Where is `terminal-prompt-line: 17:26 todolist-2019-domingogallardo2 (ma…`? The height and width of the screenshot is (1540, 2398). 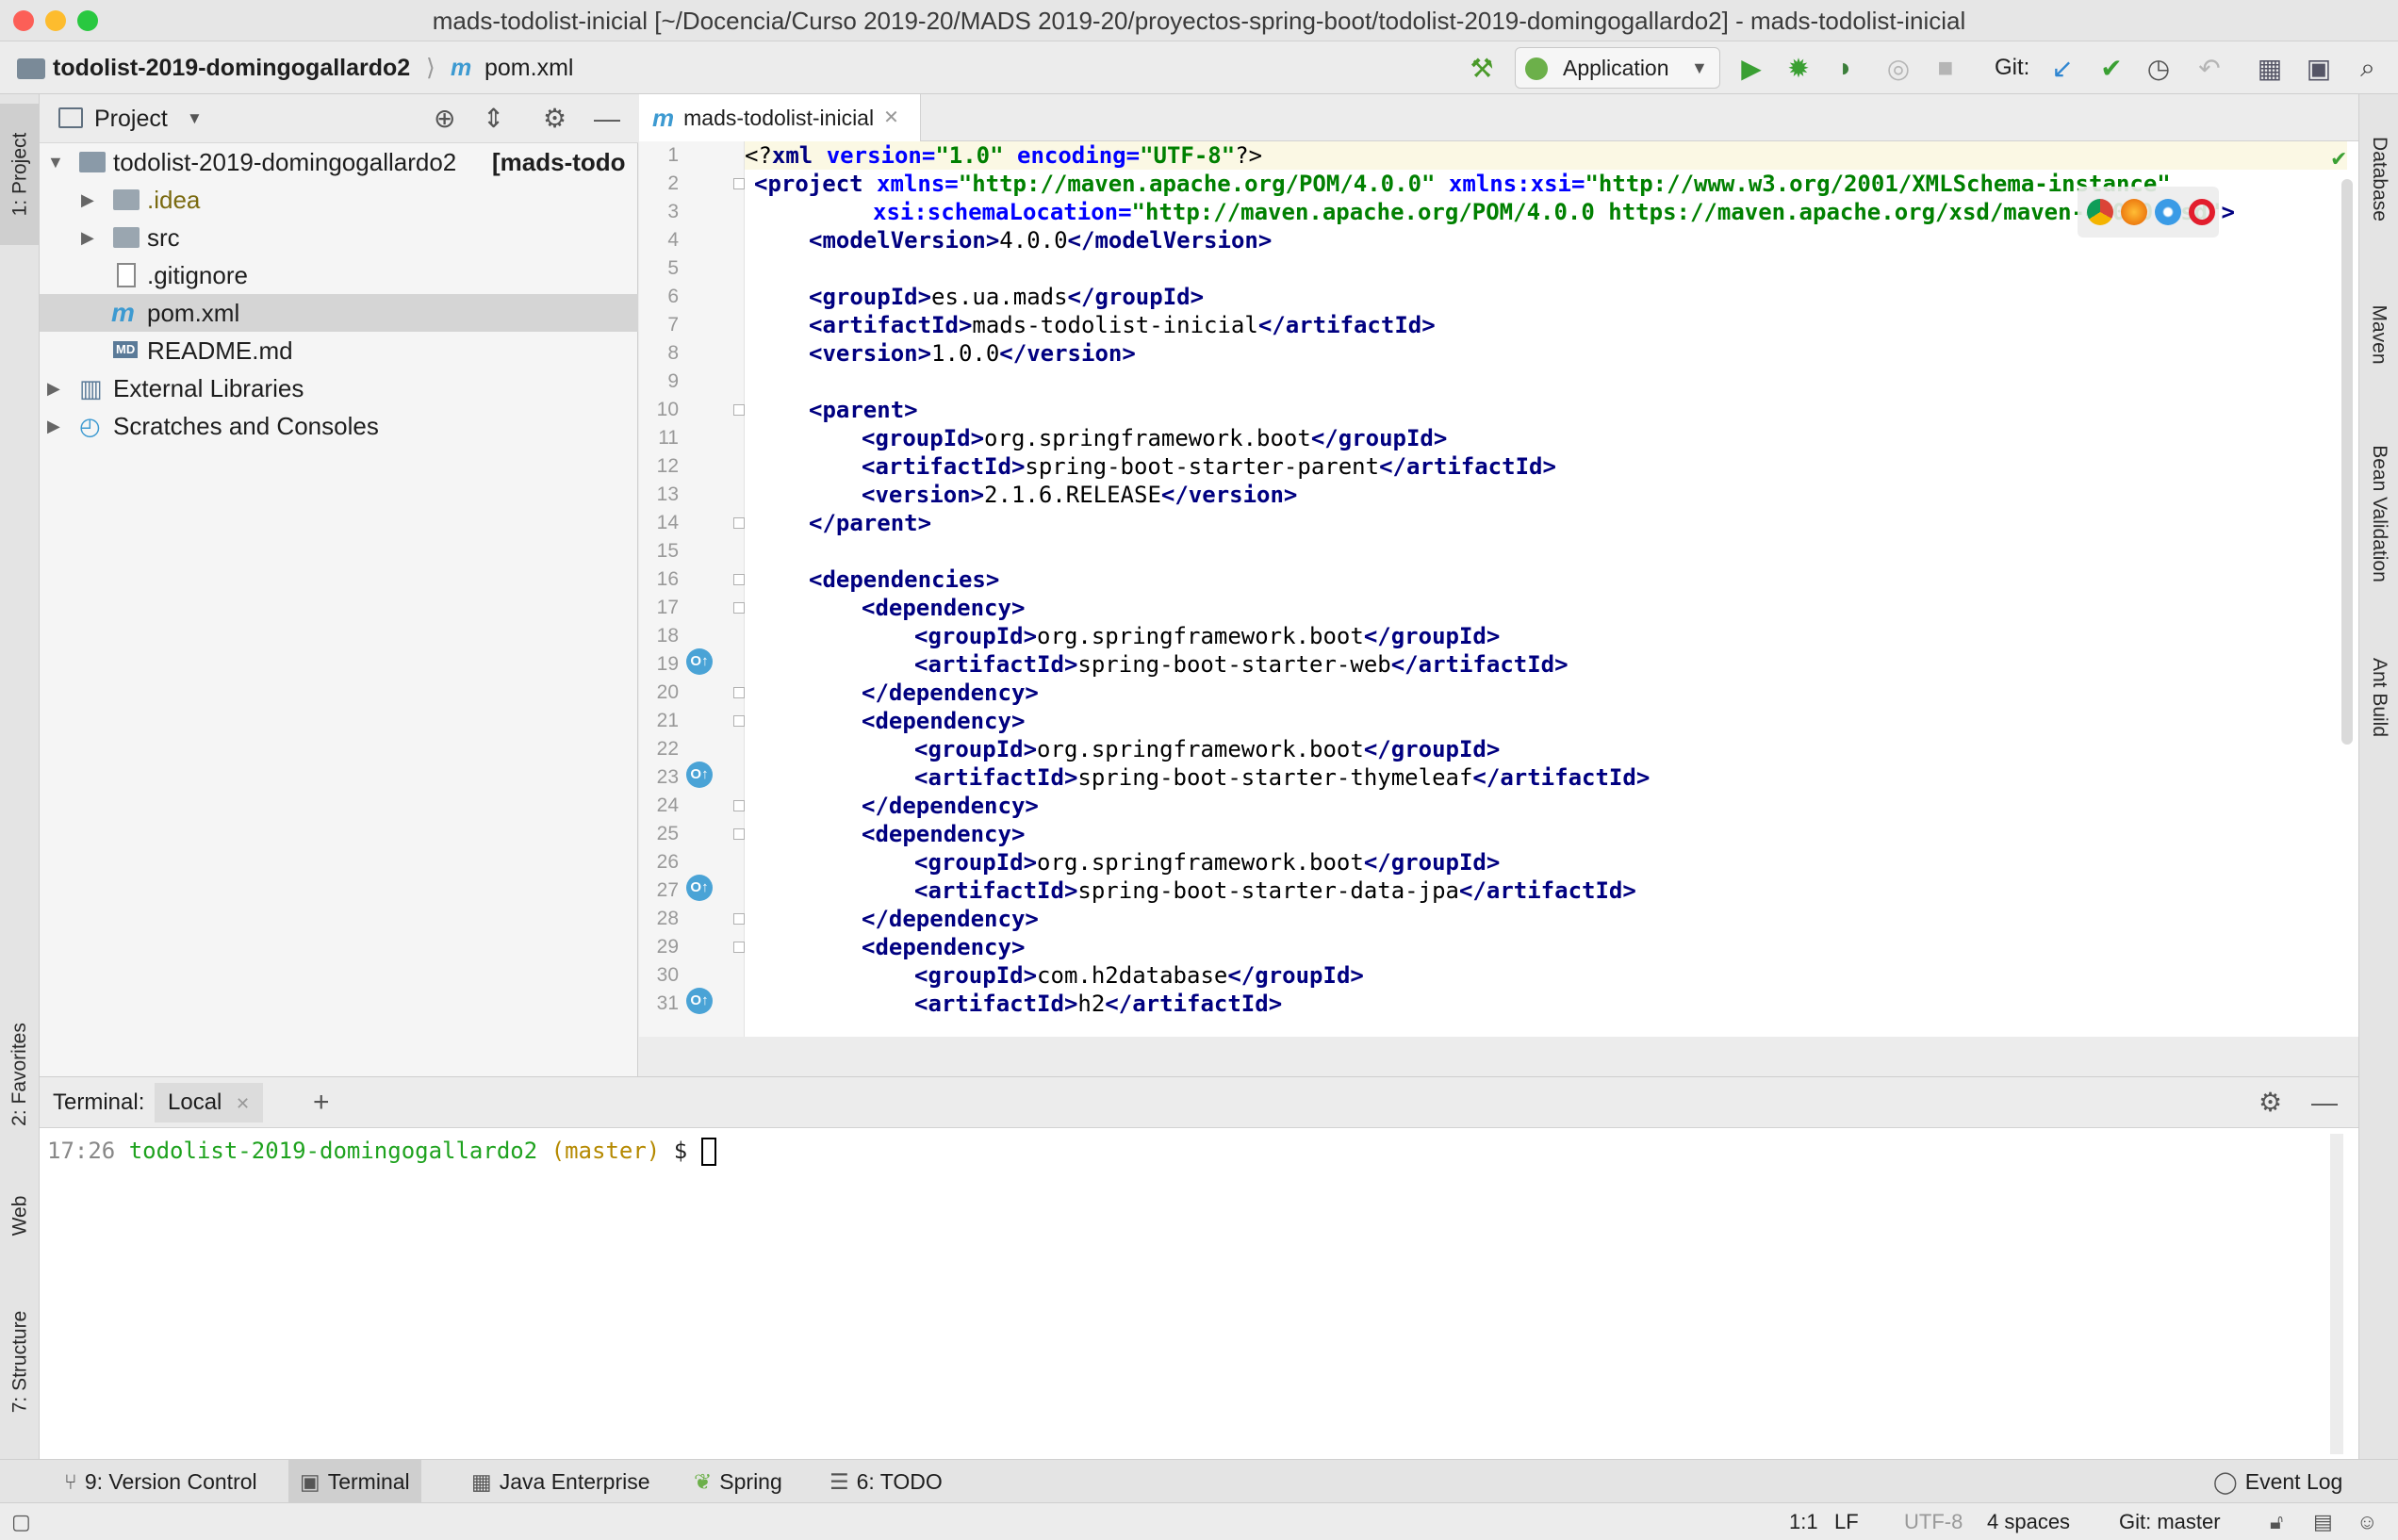 terminal-prompt-line: 17:26 todolist-2019-domingogallardo2 (ma… is located at coordinates (381, 1151).